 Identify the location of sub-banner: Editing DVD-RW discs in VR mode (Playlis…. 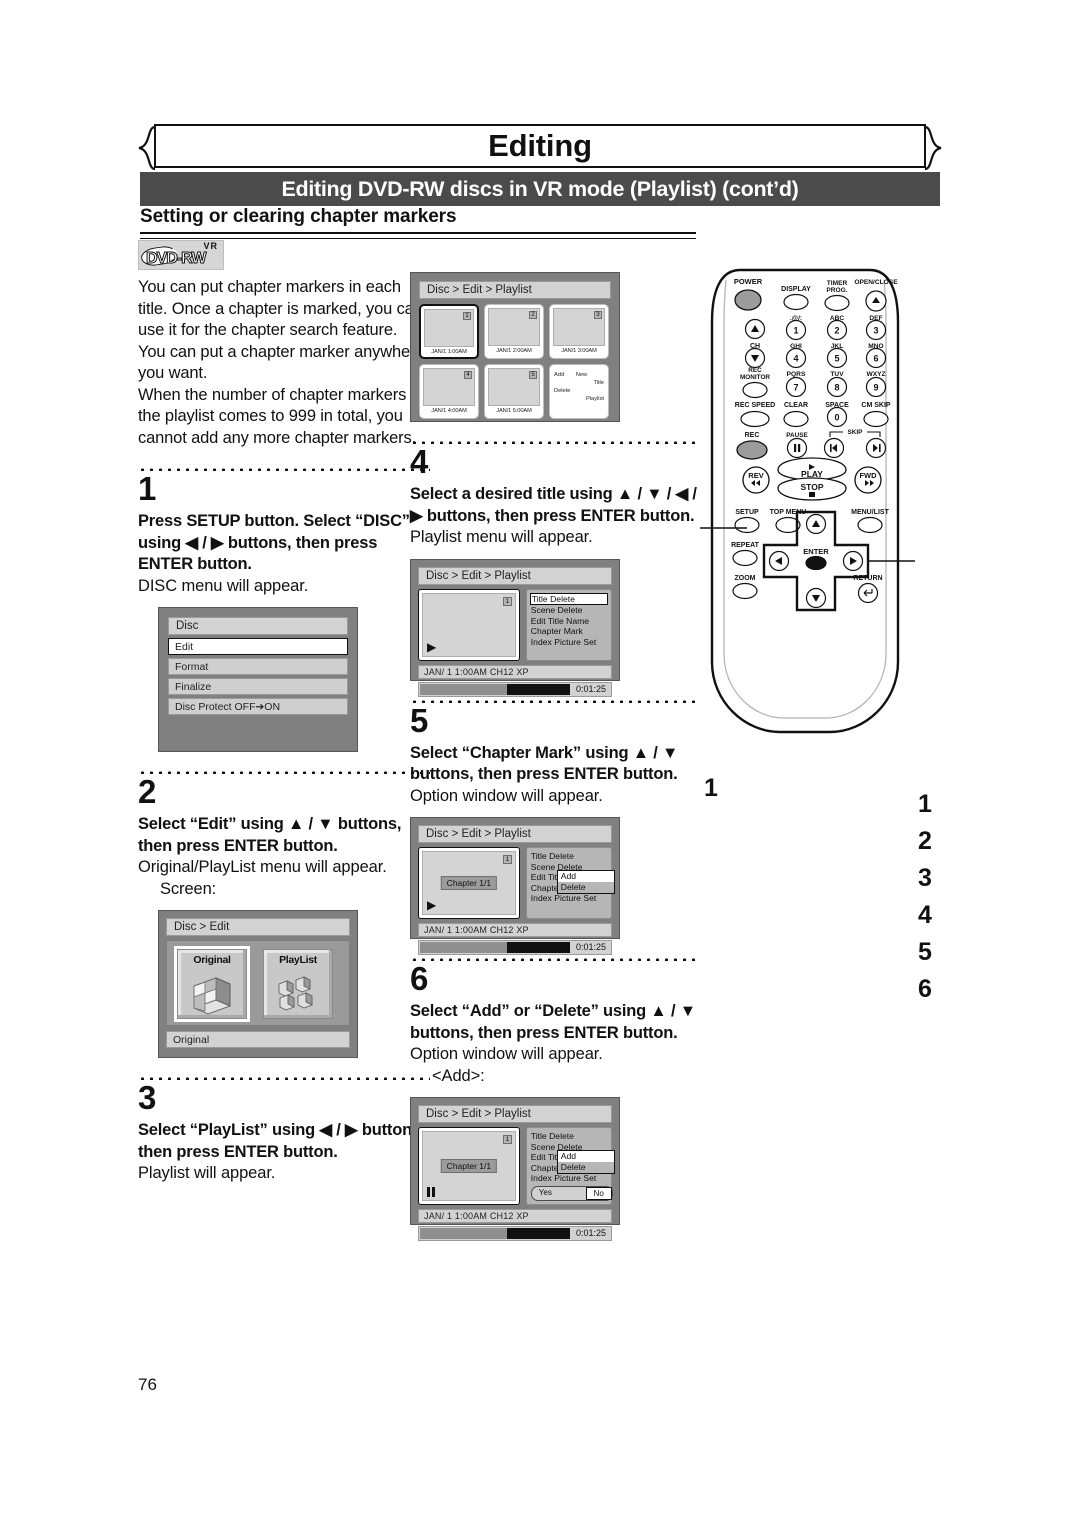
(540, 189).